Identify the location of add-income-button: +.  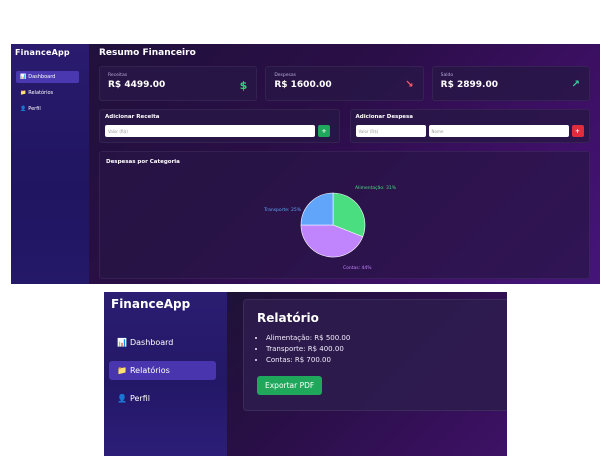
(324, 131).